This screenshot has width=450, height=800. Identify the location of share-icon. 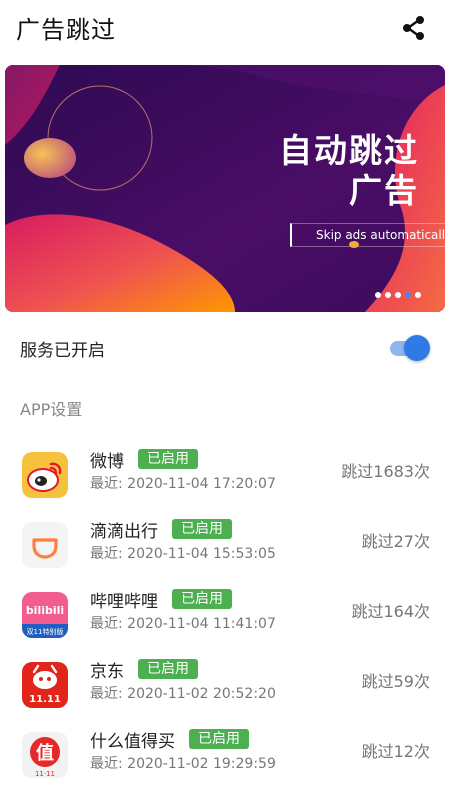
(414, 28).